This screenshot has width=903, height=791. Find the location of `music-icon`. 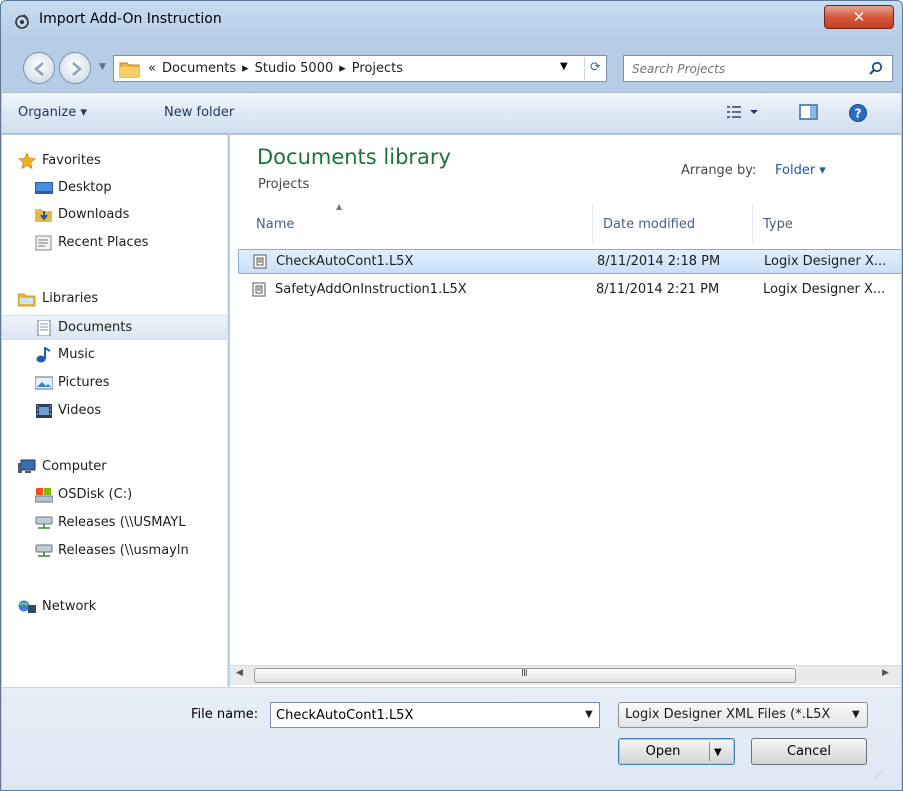

music-icon is located at coordinates (43, 355).